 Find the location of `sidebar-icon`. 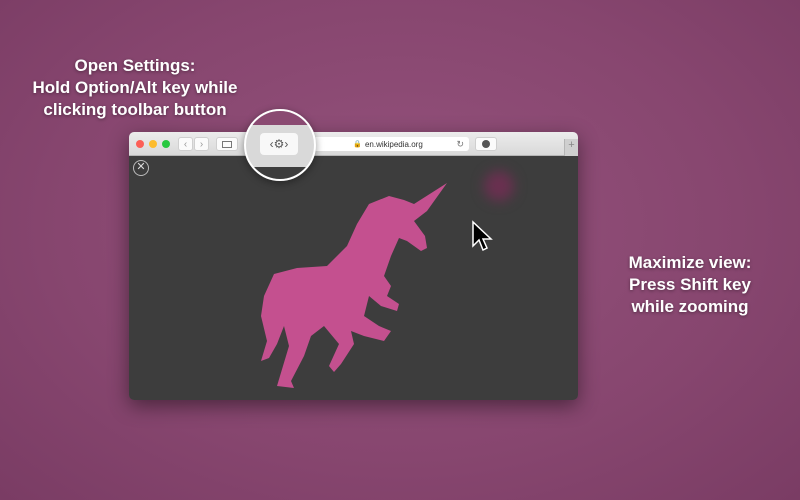

sidebar-icon is located at coordinates (227, 144).